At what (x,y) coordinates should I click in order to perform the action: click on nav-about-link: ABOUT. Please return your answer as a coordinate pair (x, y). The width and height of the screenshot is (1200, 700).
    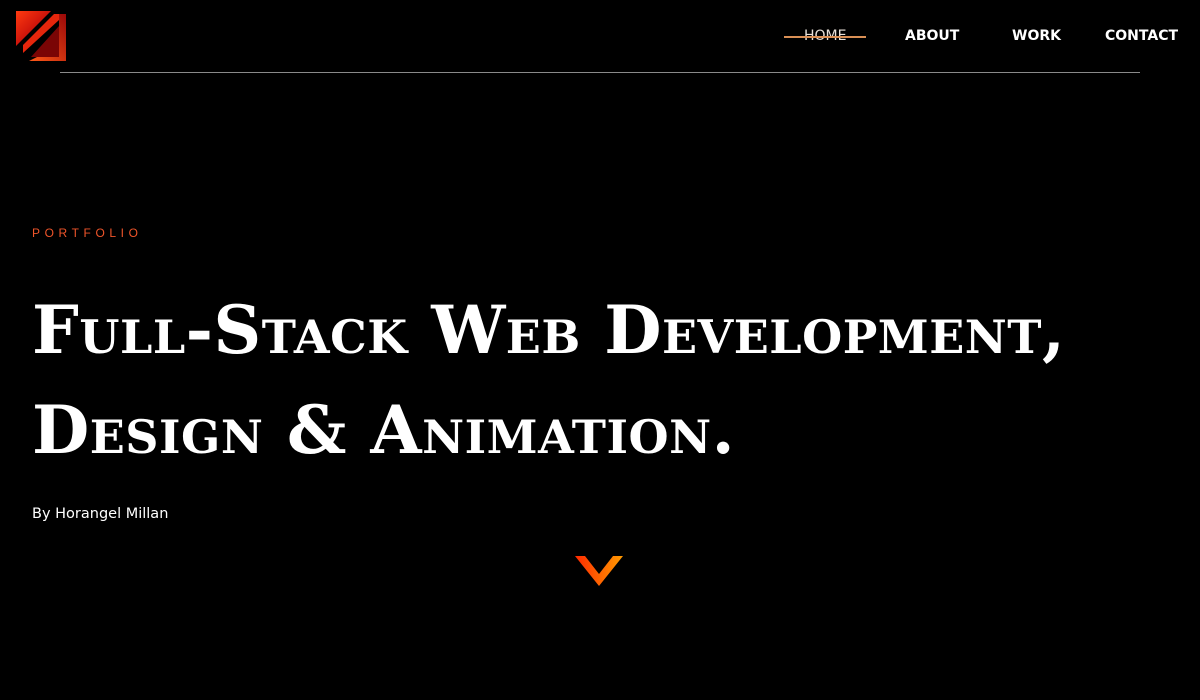
    Looking at the image, I should click on (932, 36).